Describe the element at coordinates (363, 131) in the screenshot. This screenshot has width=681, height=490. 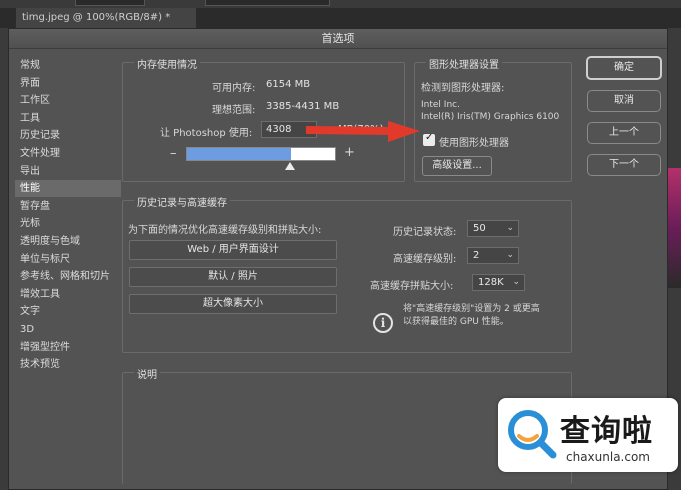
I see `red-arrow-annotation` at that location.